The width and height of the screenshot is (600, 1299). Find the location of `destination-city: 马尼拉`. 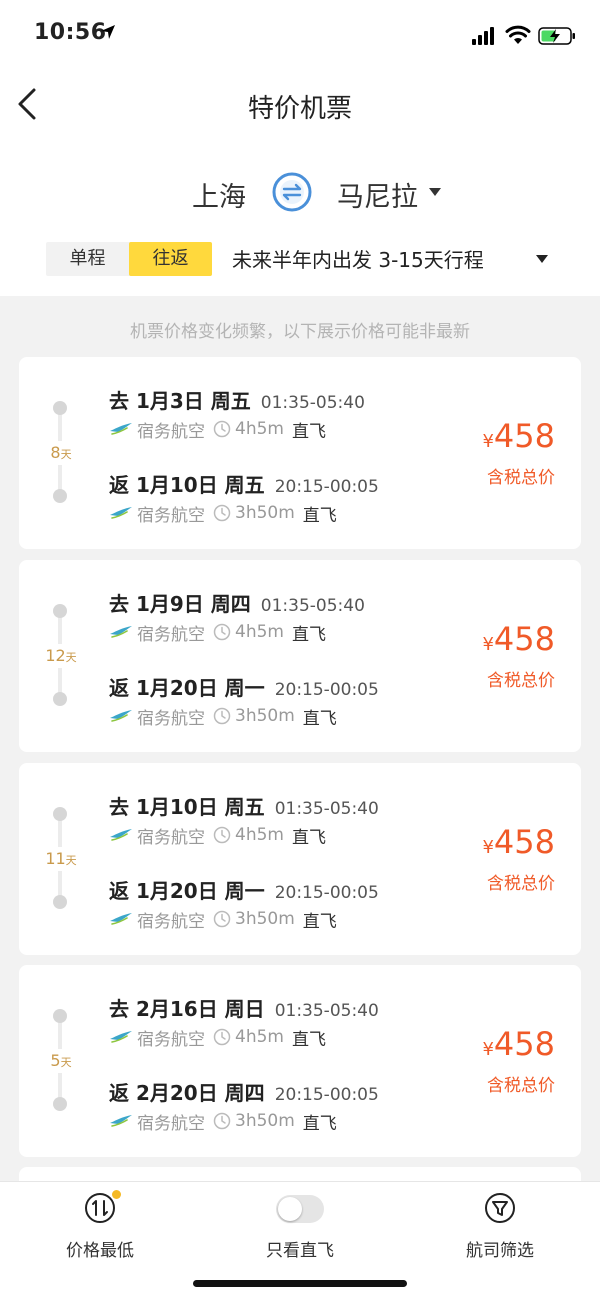

destination-city: 马尼拉 is located at coordinates (377, 194).